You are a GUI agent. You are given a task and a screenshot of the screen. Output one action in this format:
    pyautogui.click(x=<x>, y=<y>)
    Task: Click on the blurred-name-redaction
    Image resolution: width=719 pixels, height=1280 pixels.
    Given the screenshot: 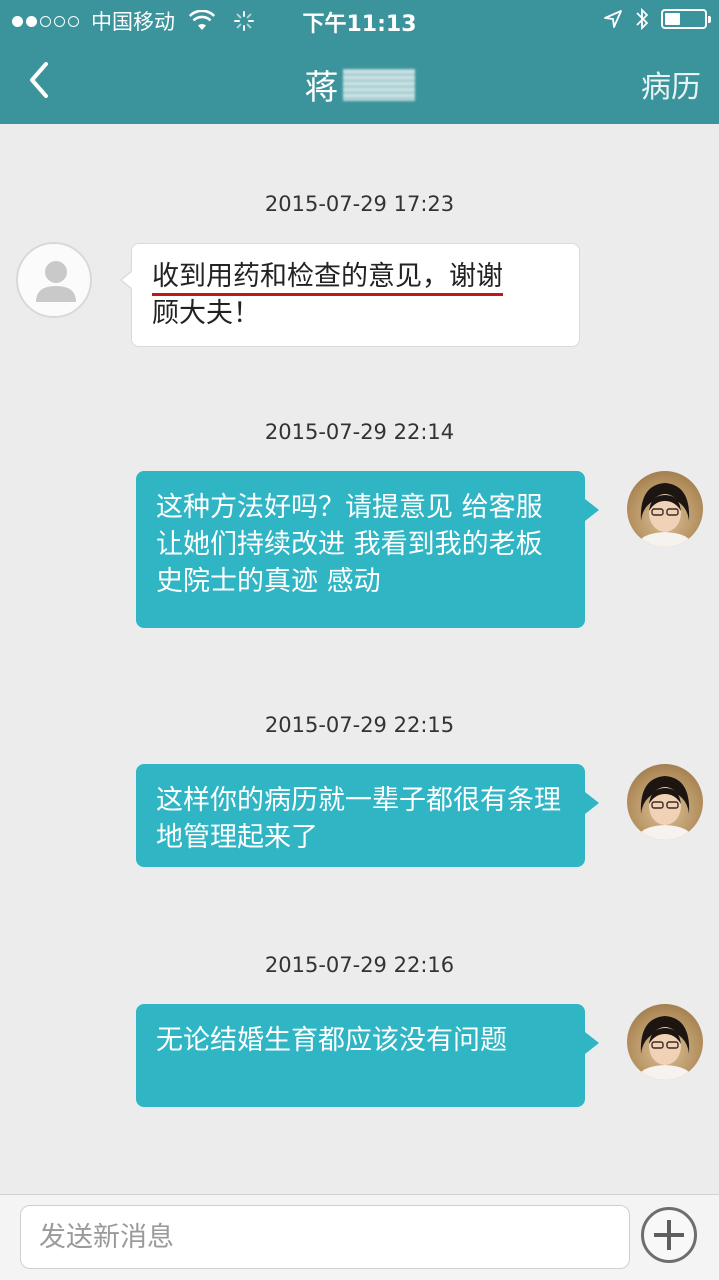 What is the action you would take?
    pyautogui.click(x=378, y=84)
    